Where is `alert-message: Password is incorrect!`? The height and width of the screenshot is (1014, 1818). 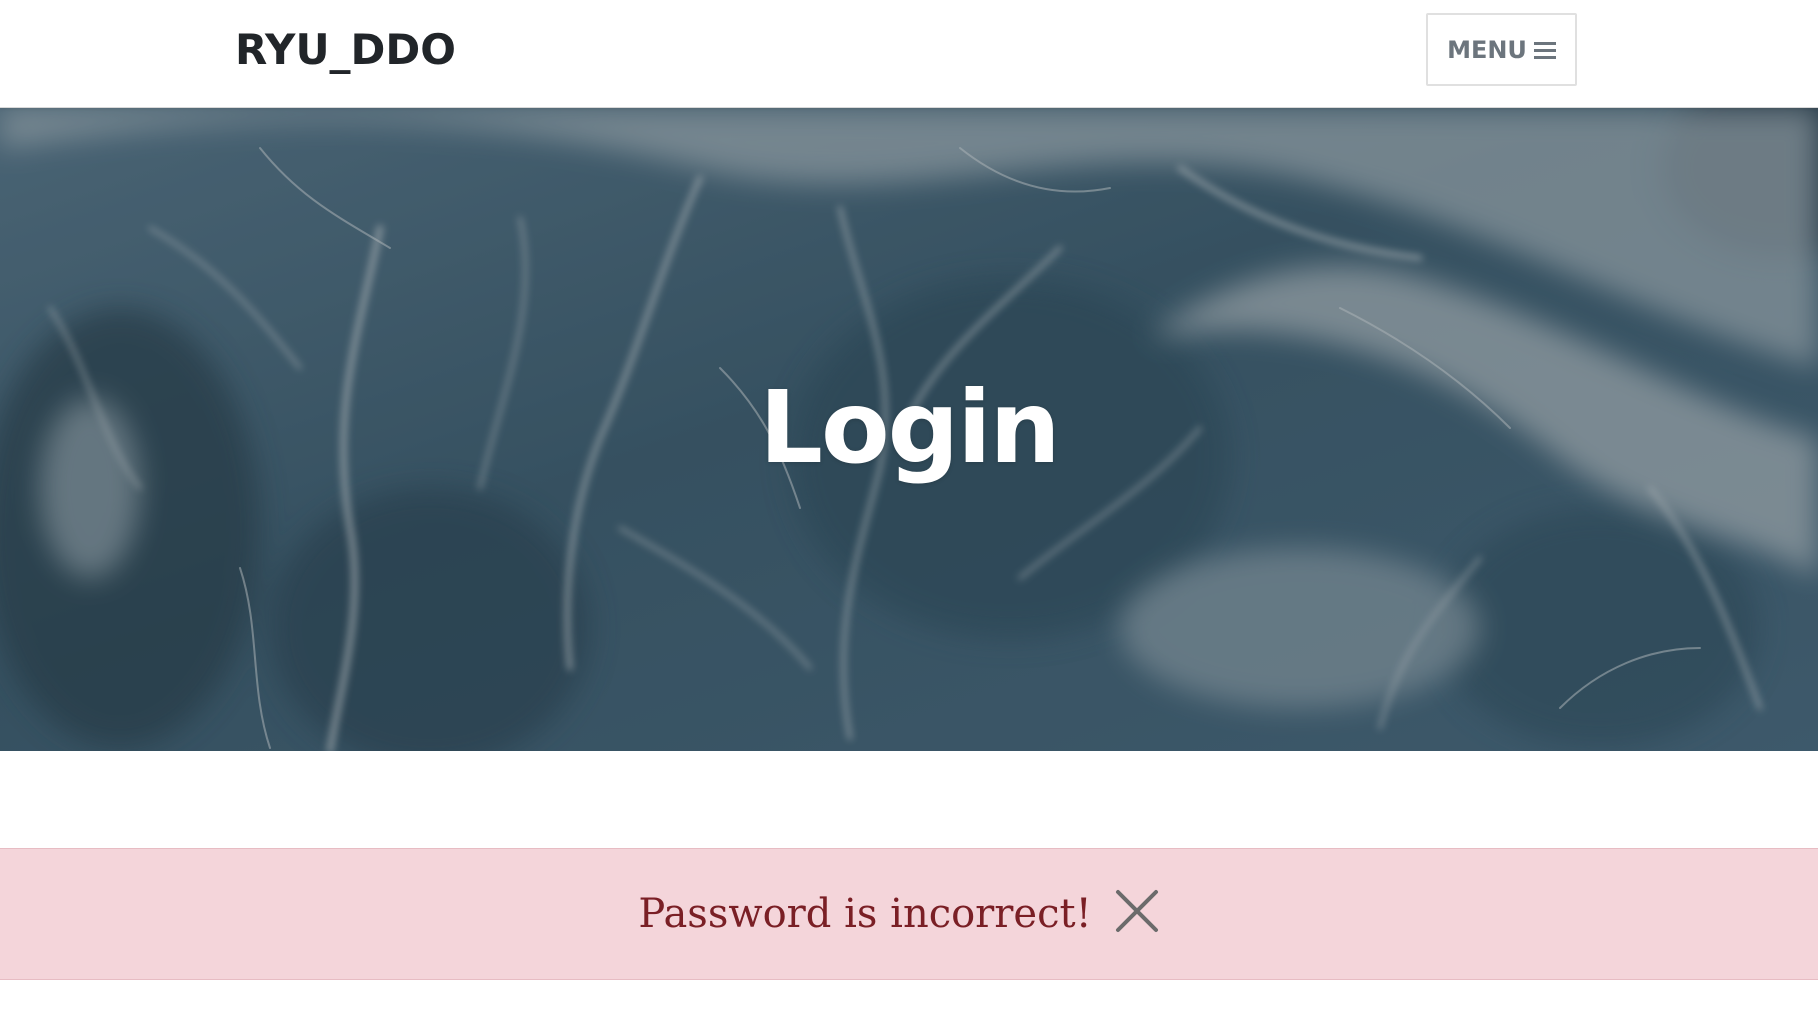 alert-message: Password is incorrect! is located at coordinates (865, 914).